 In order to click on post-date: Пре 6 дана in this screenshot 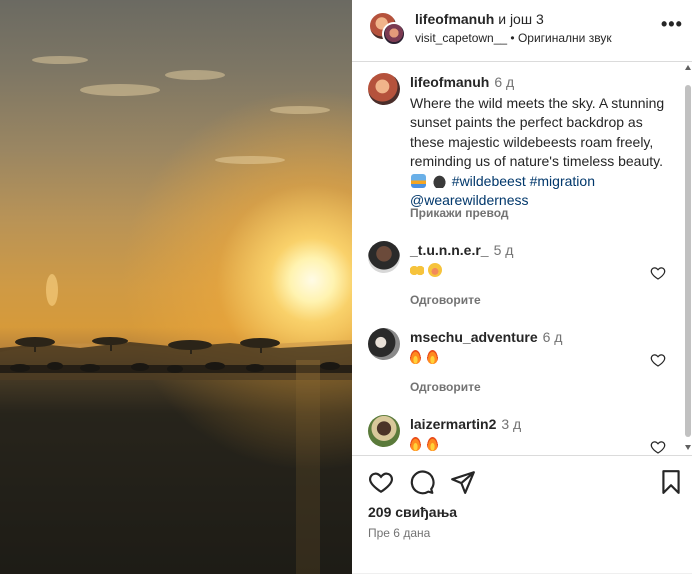, I will do `click(399, 533)`.